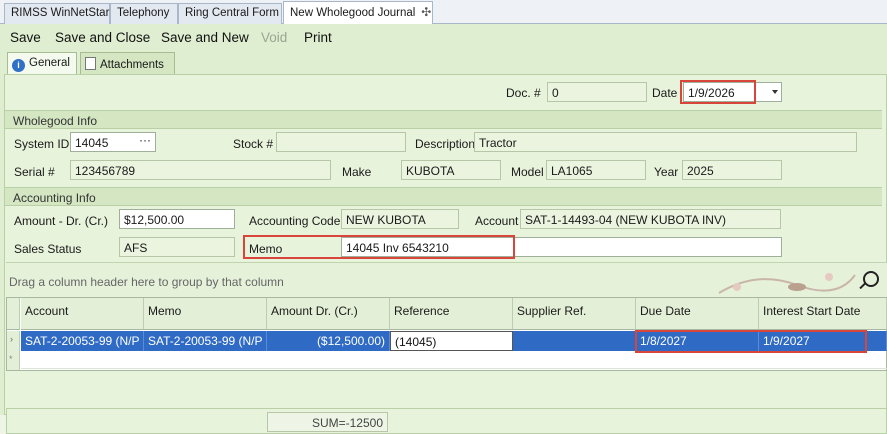 The width and height of the screenshot is (887, 434). I want to click on accounting-info-header: Accounting Info, so click(443, 196).